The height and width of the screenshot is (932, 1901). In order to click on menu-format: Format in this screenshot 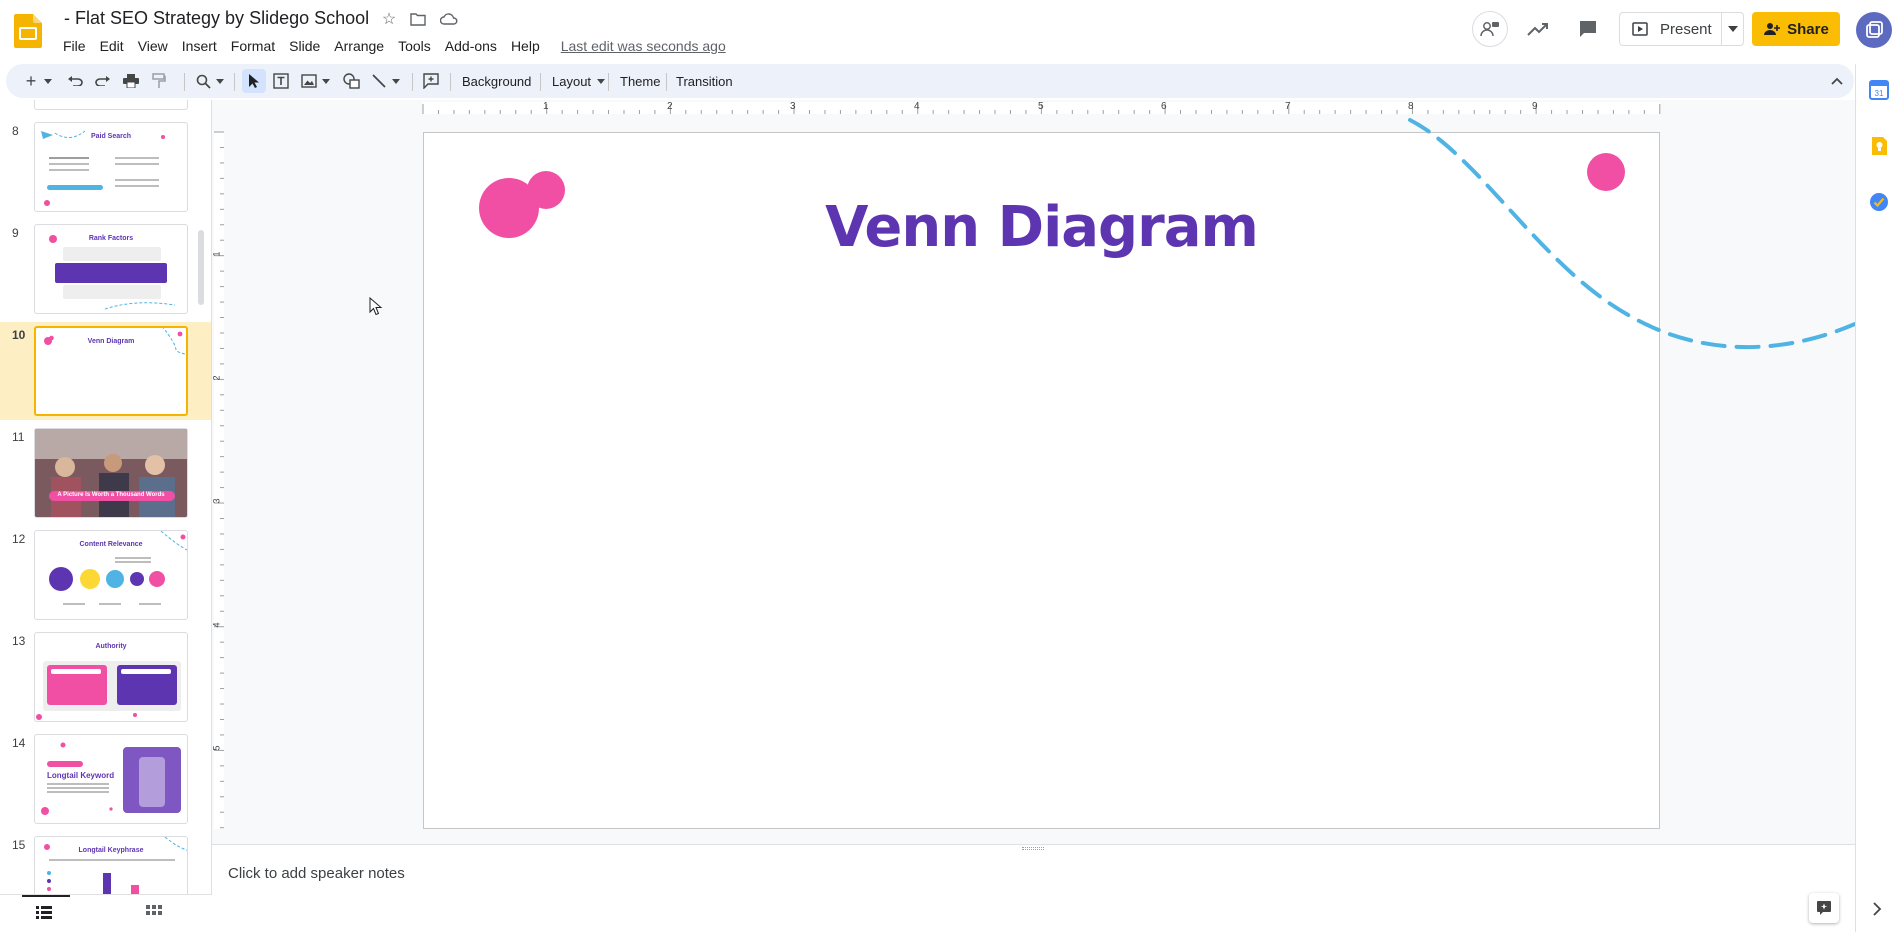, I will do `click(253, 46)`.